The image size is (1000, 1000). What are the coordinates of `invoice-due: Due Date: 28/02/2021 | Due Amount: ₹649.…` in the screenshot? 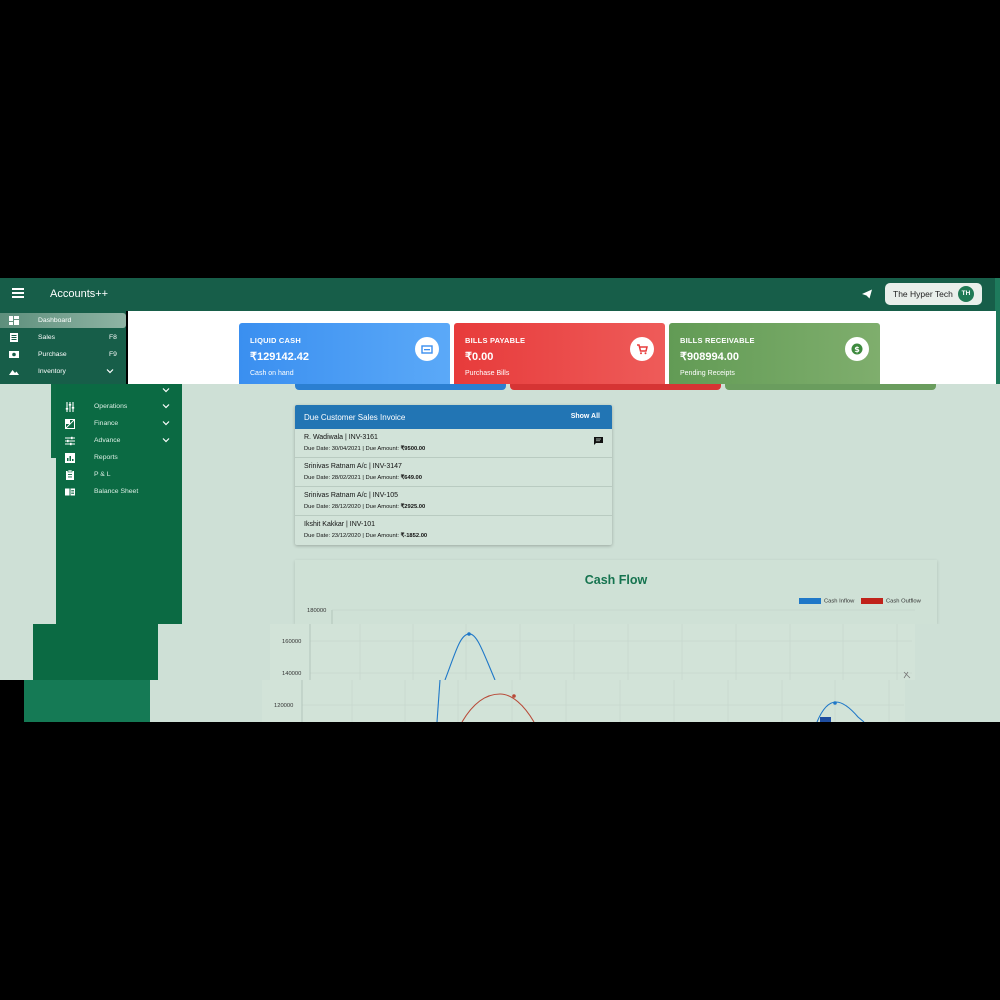 It's located at (363, 478).